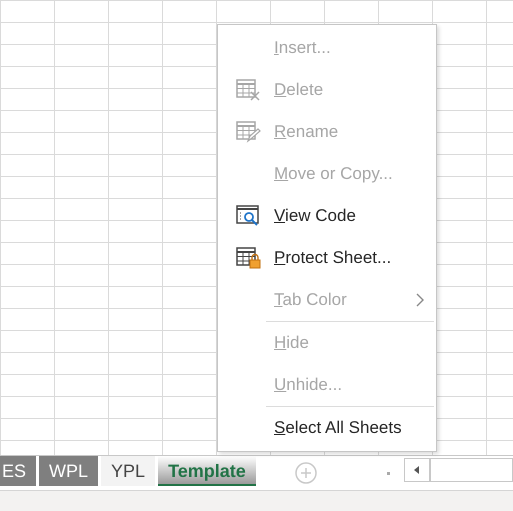 The width and height of the screenshot is (513, 511). What do you see at coordinates (249, 90) in the screenshot?
I see `table-delete-icon` at bounding box center [249, 90].